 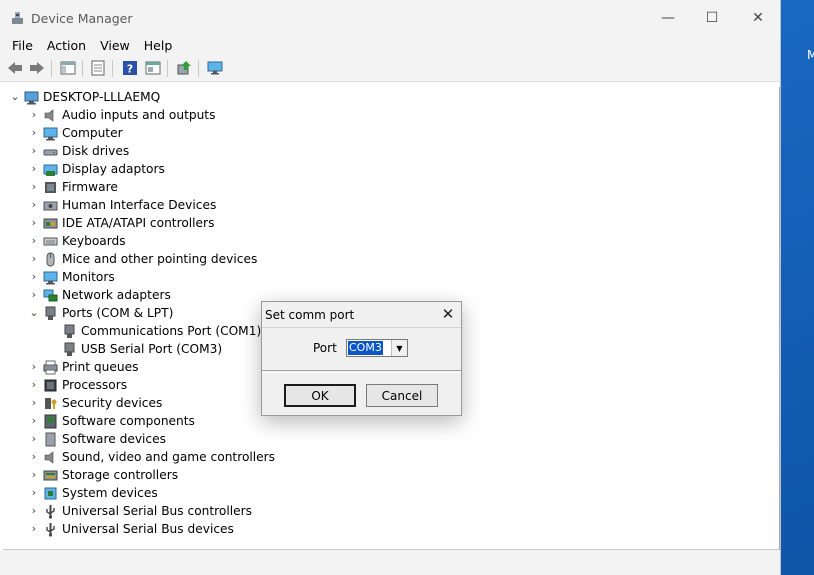 What do you see at coordinates (50, 170) in the screenshot?
I see `display-adapter-icon` at bounding box center [50, 170].